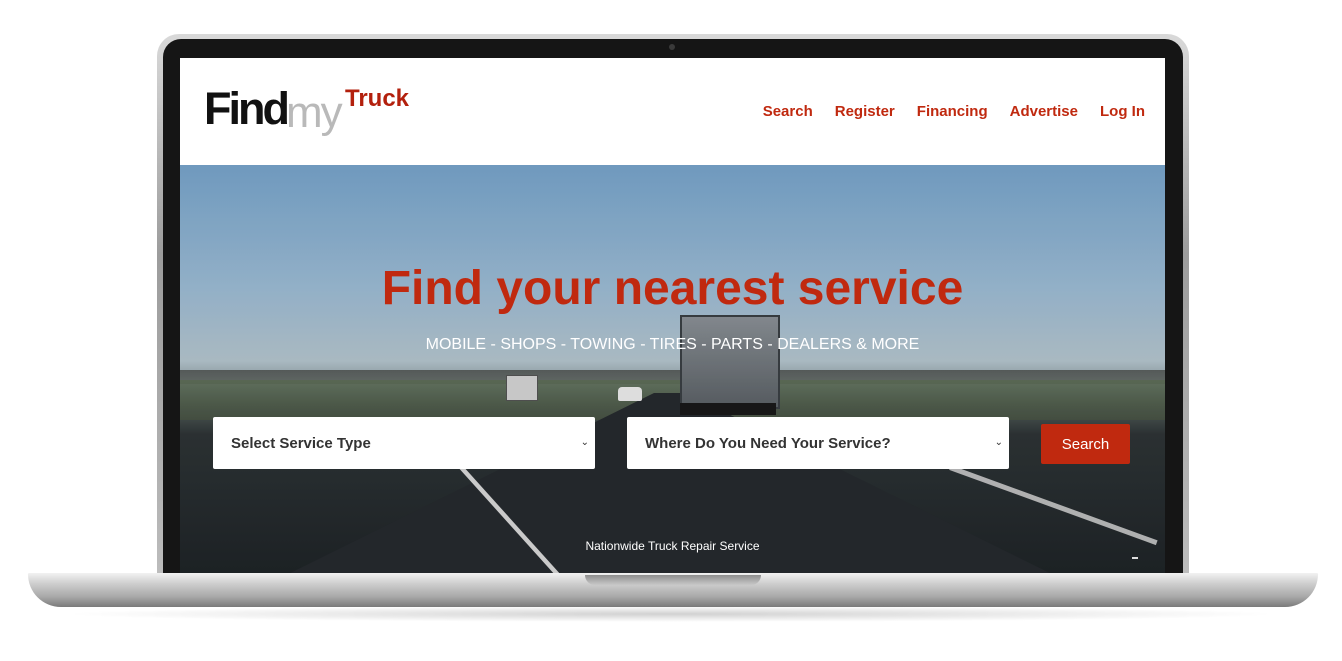 The width and height of the screenshot is (1342, 661). I want to click on nav-log-in: Log In, so click(1122, 112).